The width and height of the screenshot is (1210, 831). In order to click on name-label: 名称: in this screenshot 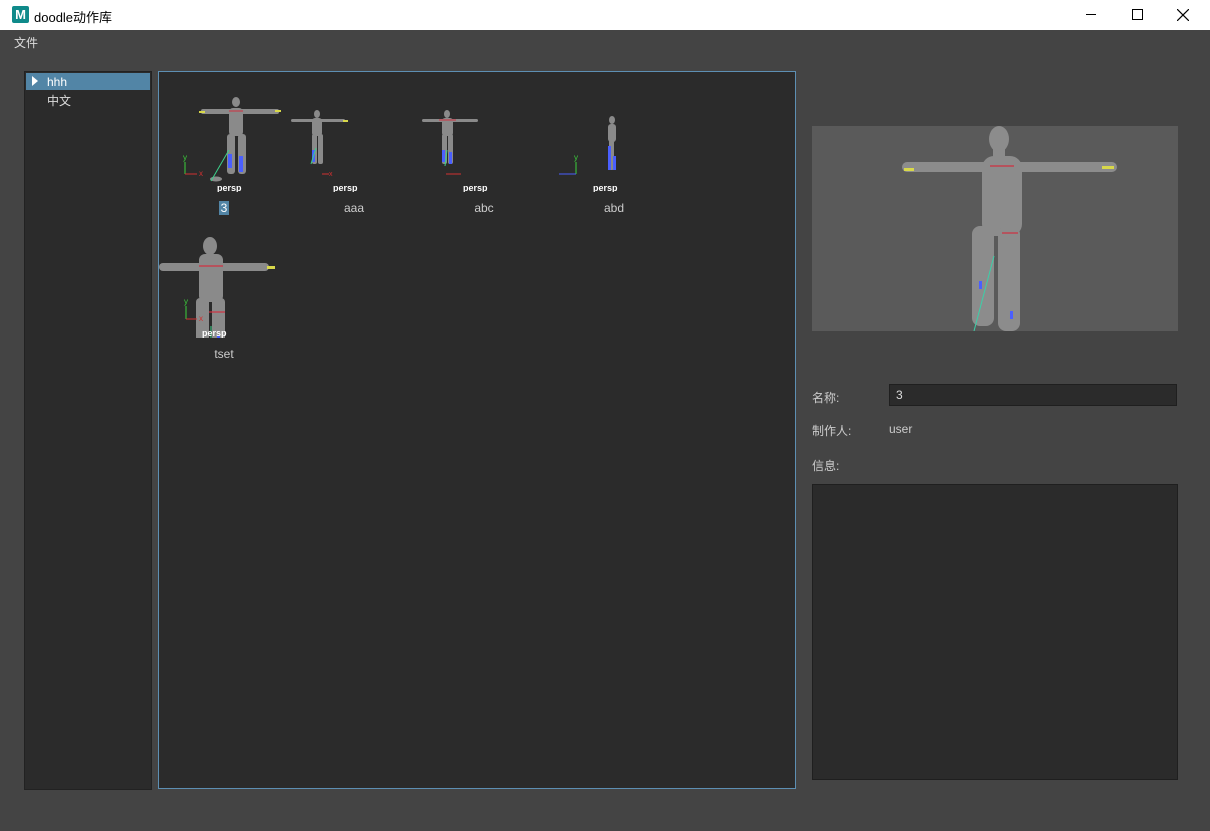, I will do `click(826, 398)`.